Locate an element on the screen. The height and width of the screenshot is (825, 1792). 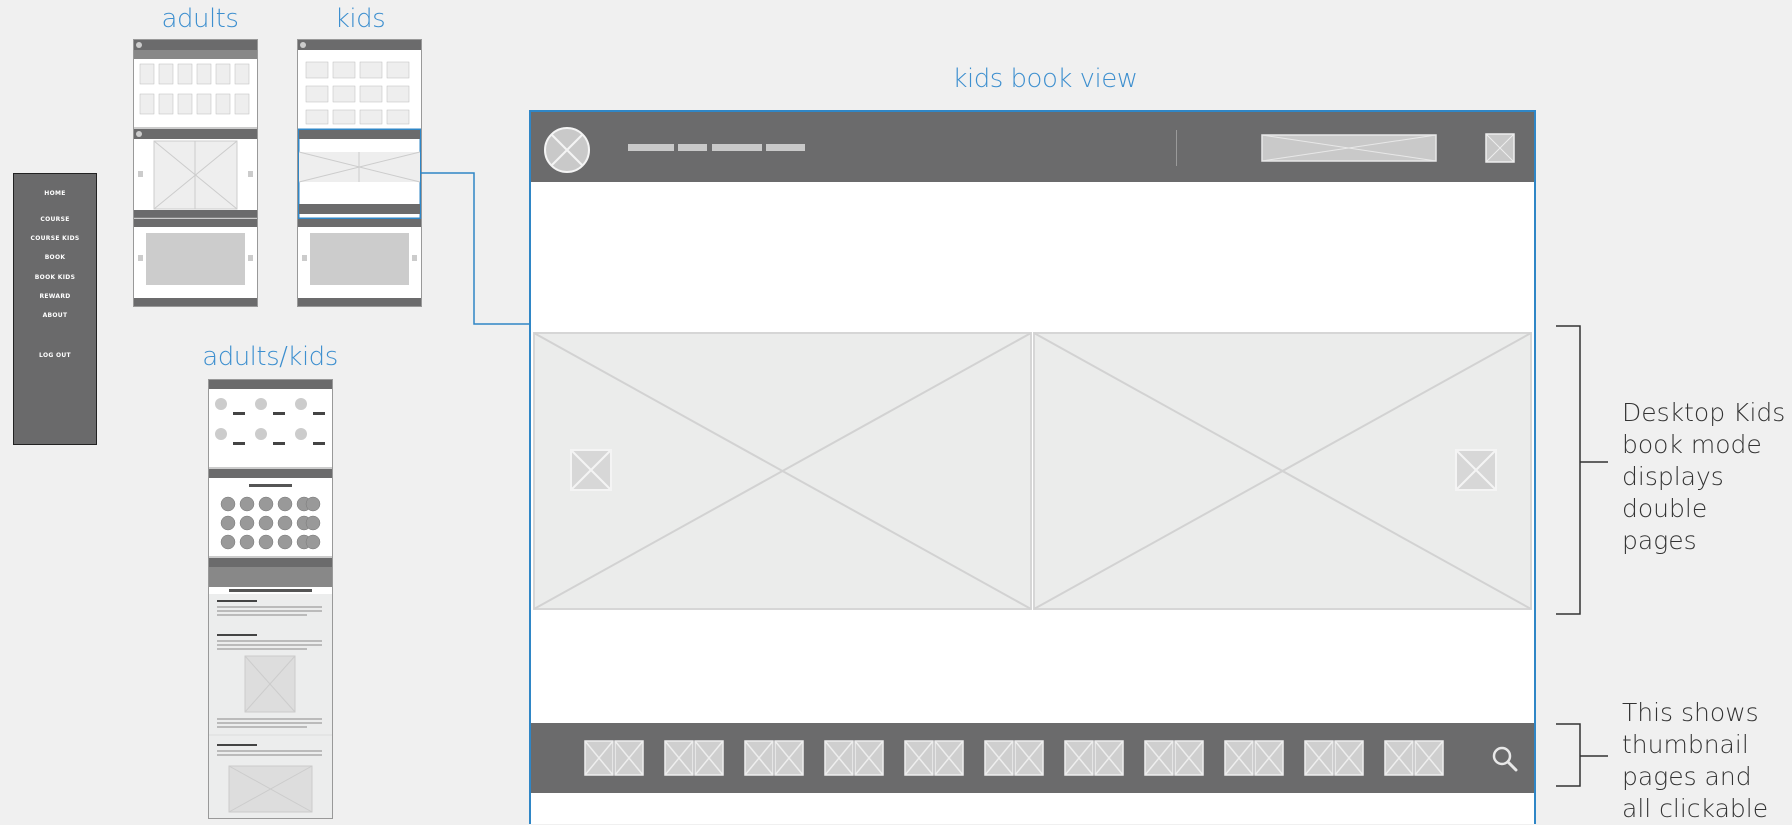
adults-kids-screens is located at coordinates (270, 599).